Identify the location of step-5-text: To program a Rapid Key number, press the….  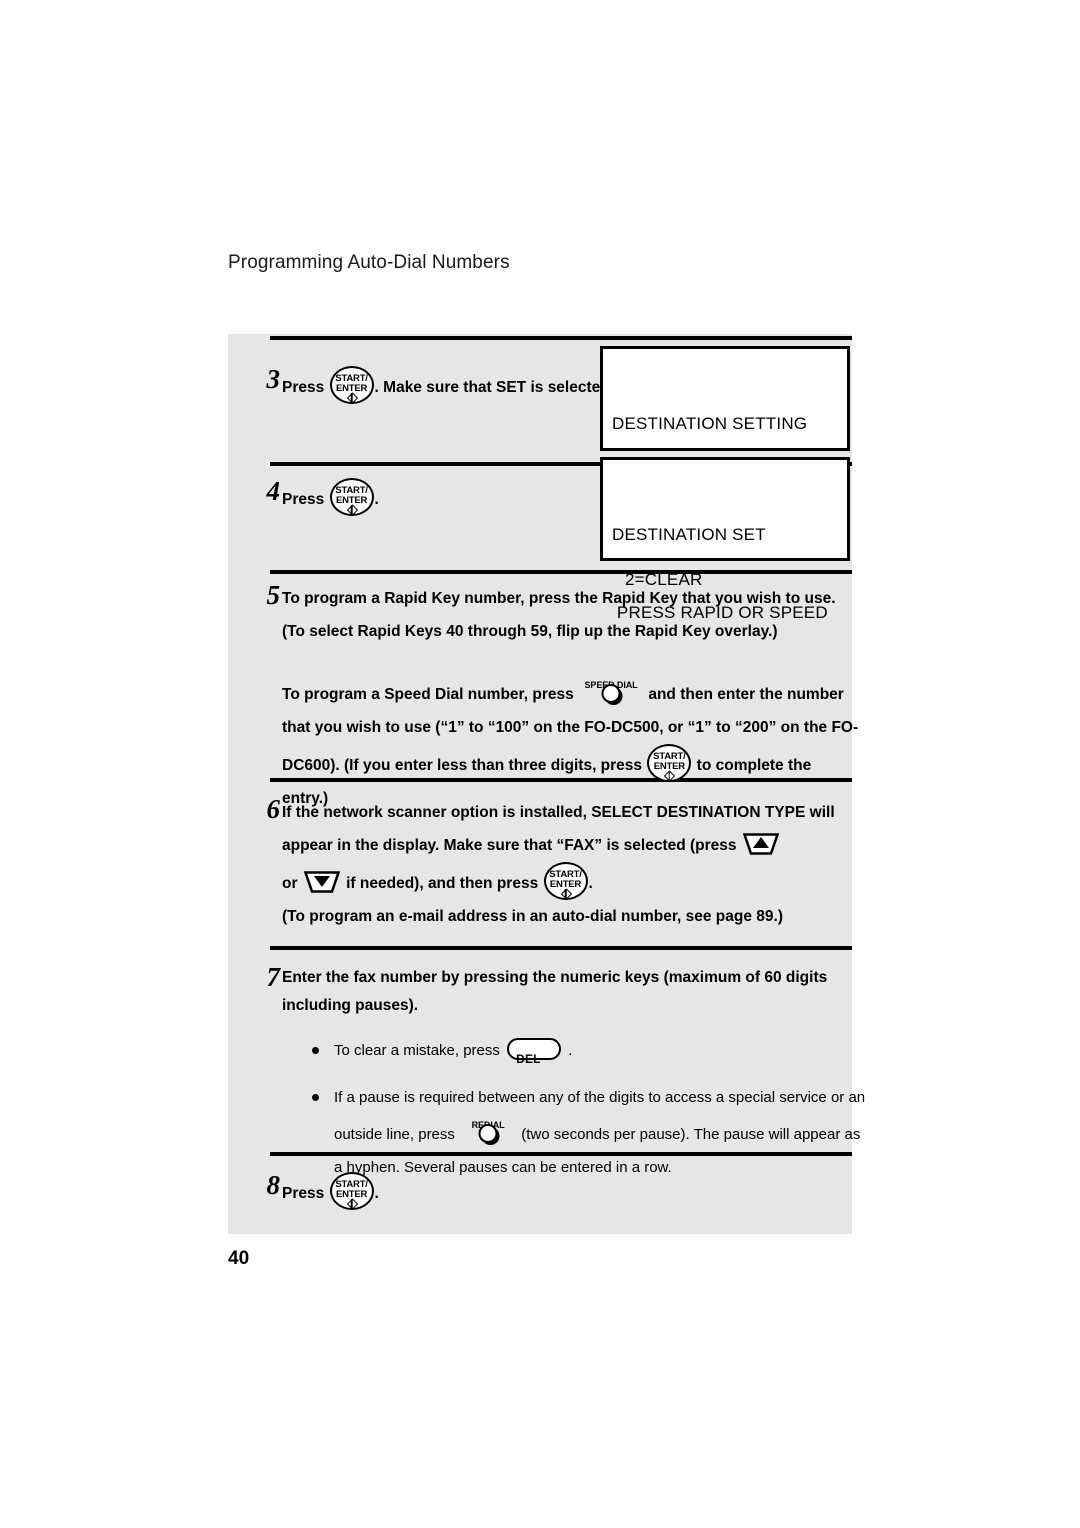
(571, 698).